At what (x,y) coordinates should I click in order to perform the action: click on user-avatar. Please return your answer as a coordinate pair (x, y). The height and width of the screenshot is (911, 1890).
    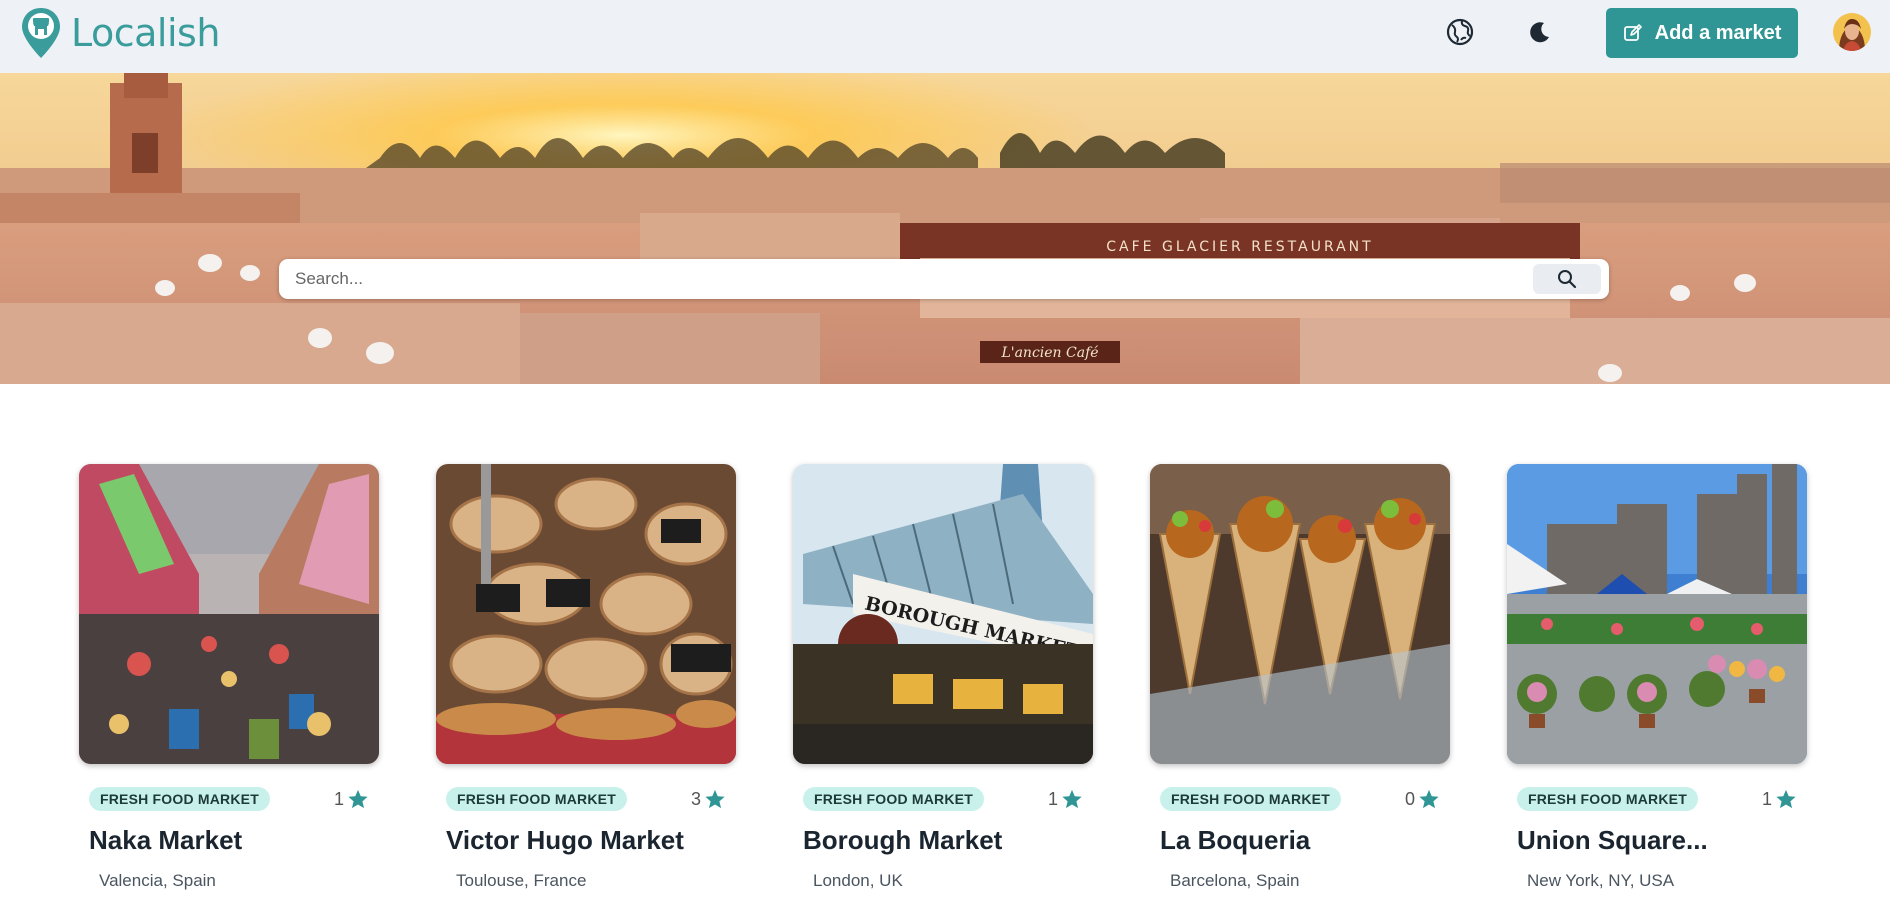
    Looking at the image, I should click on (1852, 32).